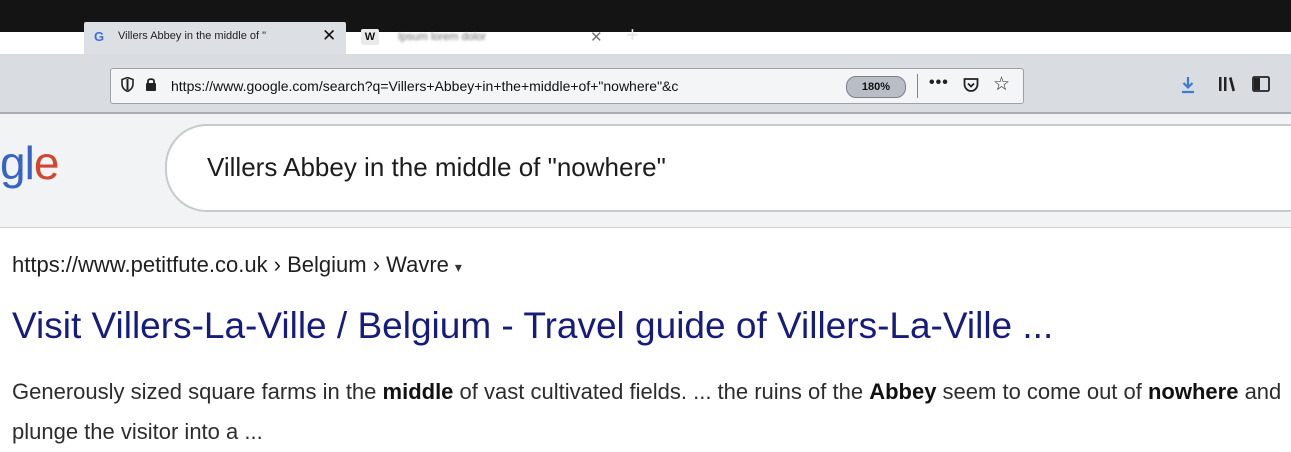 The width and height of the screenshot is (1291, 452). What do you see at coordinates (442, 37) in the screenshot?
I see `tab-title: Ipsum lorem dolor` at bounding box center [442, 37].